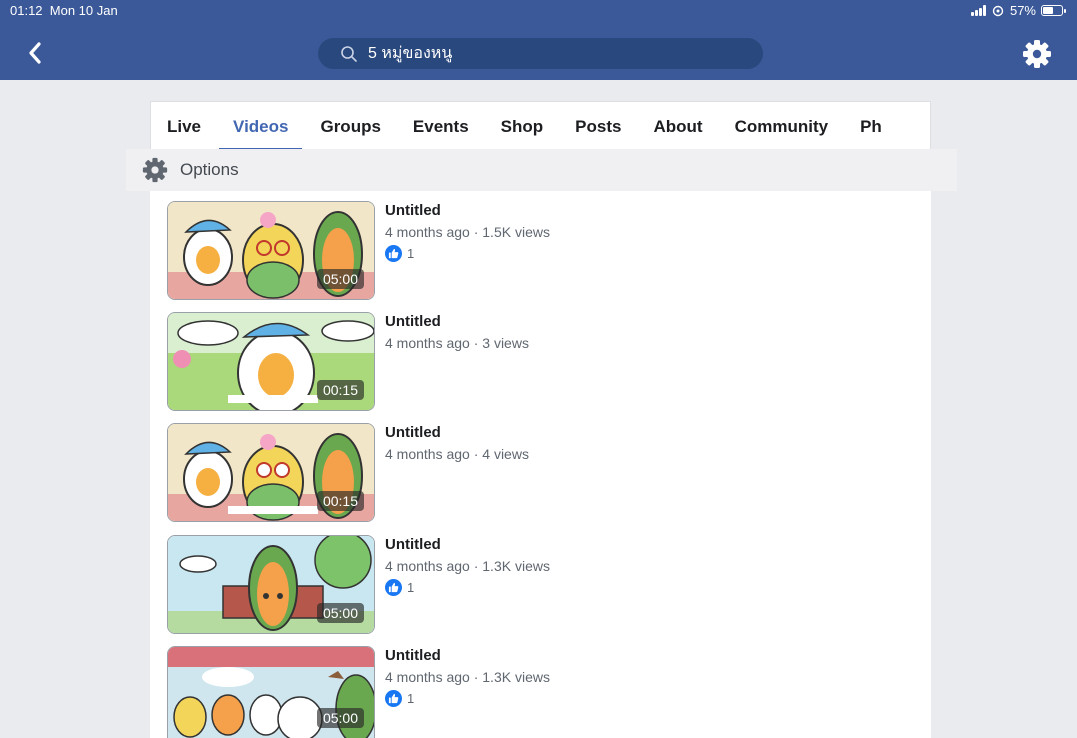  What do you see at coordinates (517, 472) in the screenshot?
I see `video-item: 00:15 Untitled 4 months ago · 4 views` at bounding box center [517, 472].